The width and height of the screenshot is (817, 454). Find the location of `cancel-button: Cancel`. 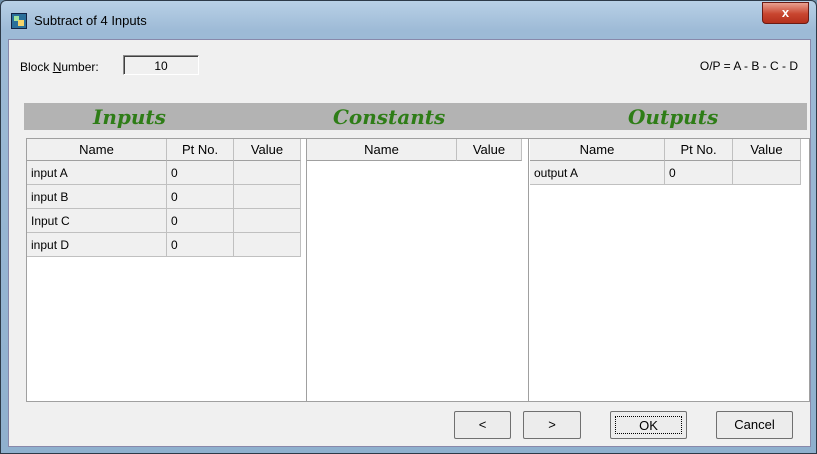

cancel-button: Cancel is located at coordinates (754, 425).